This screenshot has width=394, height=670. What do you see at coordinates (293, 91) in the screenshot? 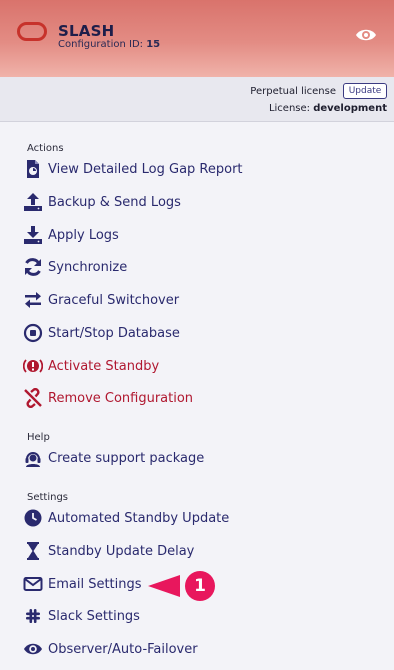
I see `license-type: Perpetual license` at bounding box center [293, 91].